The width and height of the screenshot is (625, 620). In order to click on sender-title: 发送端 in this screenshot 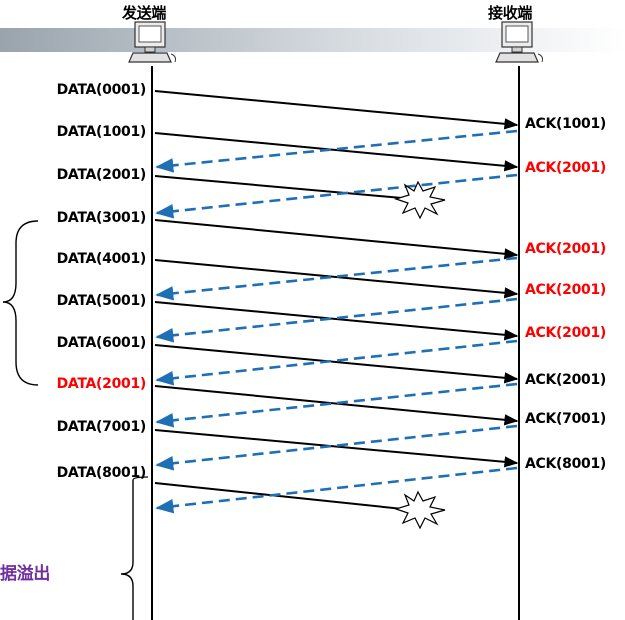, I will do `click(144, 13)`.